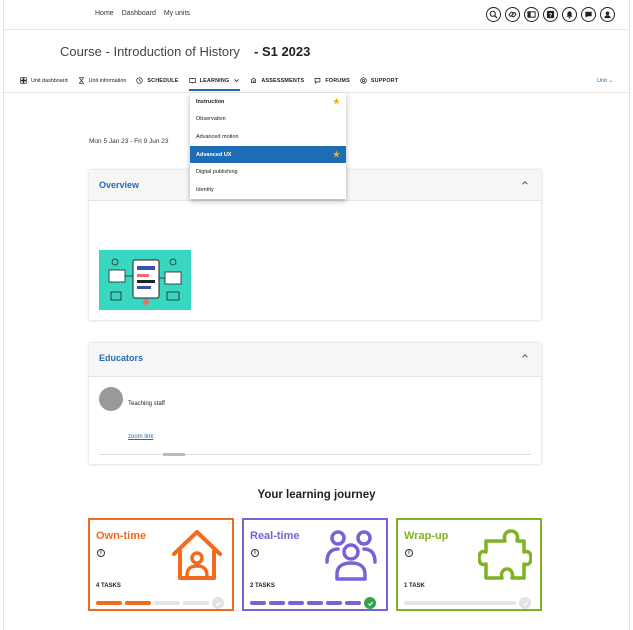 This screenshot has height=630, width=633. Describe the element at coordinates (531, 14) in the screenshot. I see `sidebar-icon` at that location.